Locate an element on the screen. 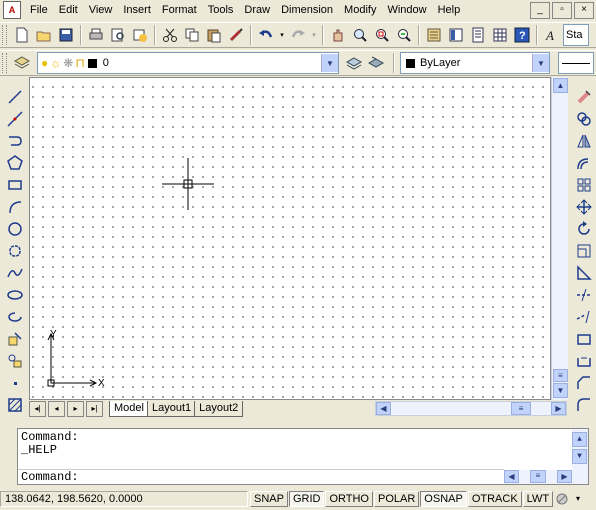 The height and width of the screenshot is (510, 596). menu-tools: Tools is located at coordinates (221, 10).